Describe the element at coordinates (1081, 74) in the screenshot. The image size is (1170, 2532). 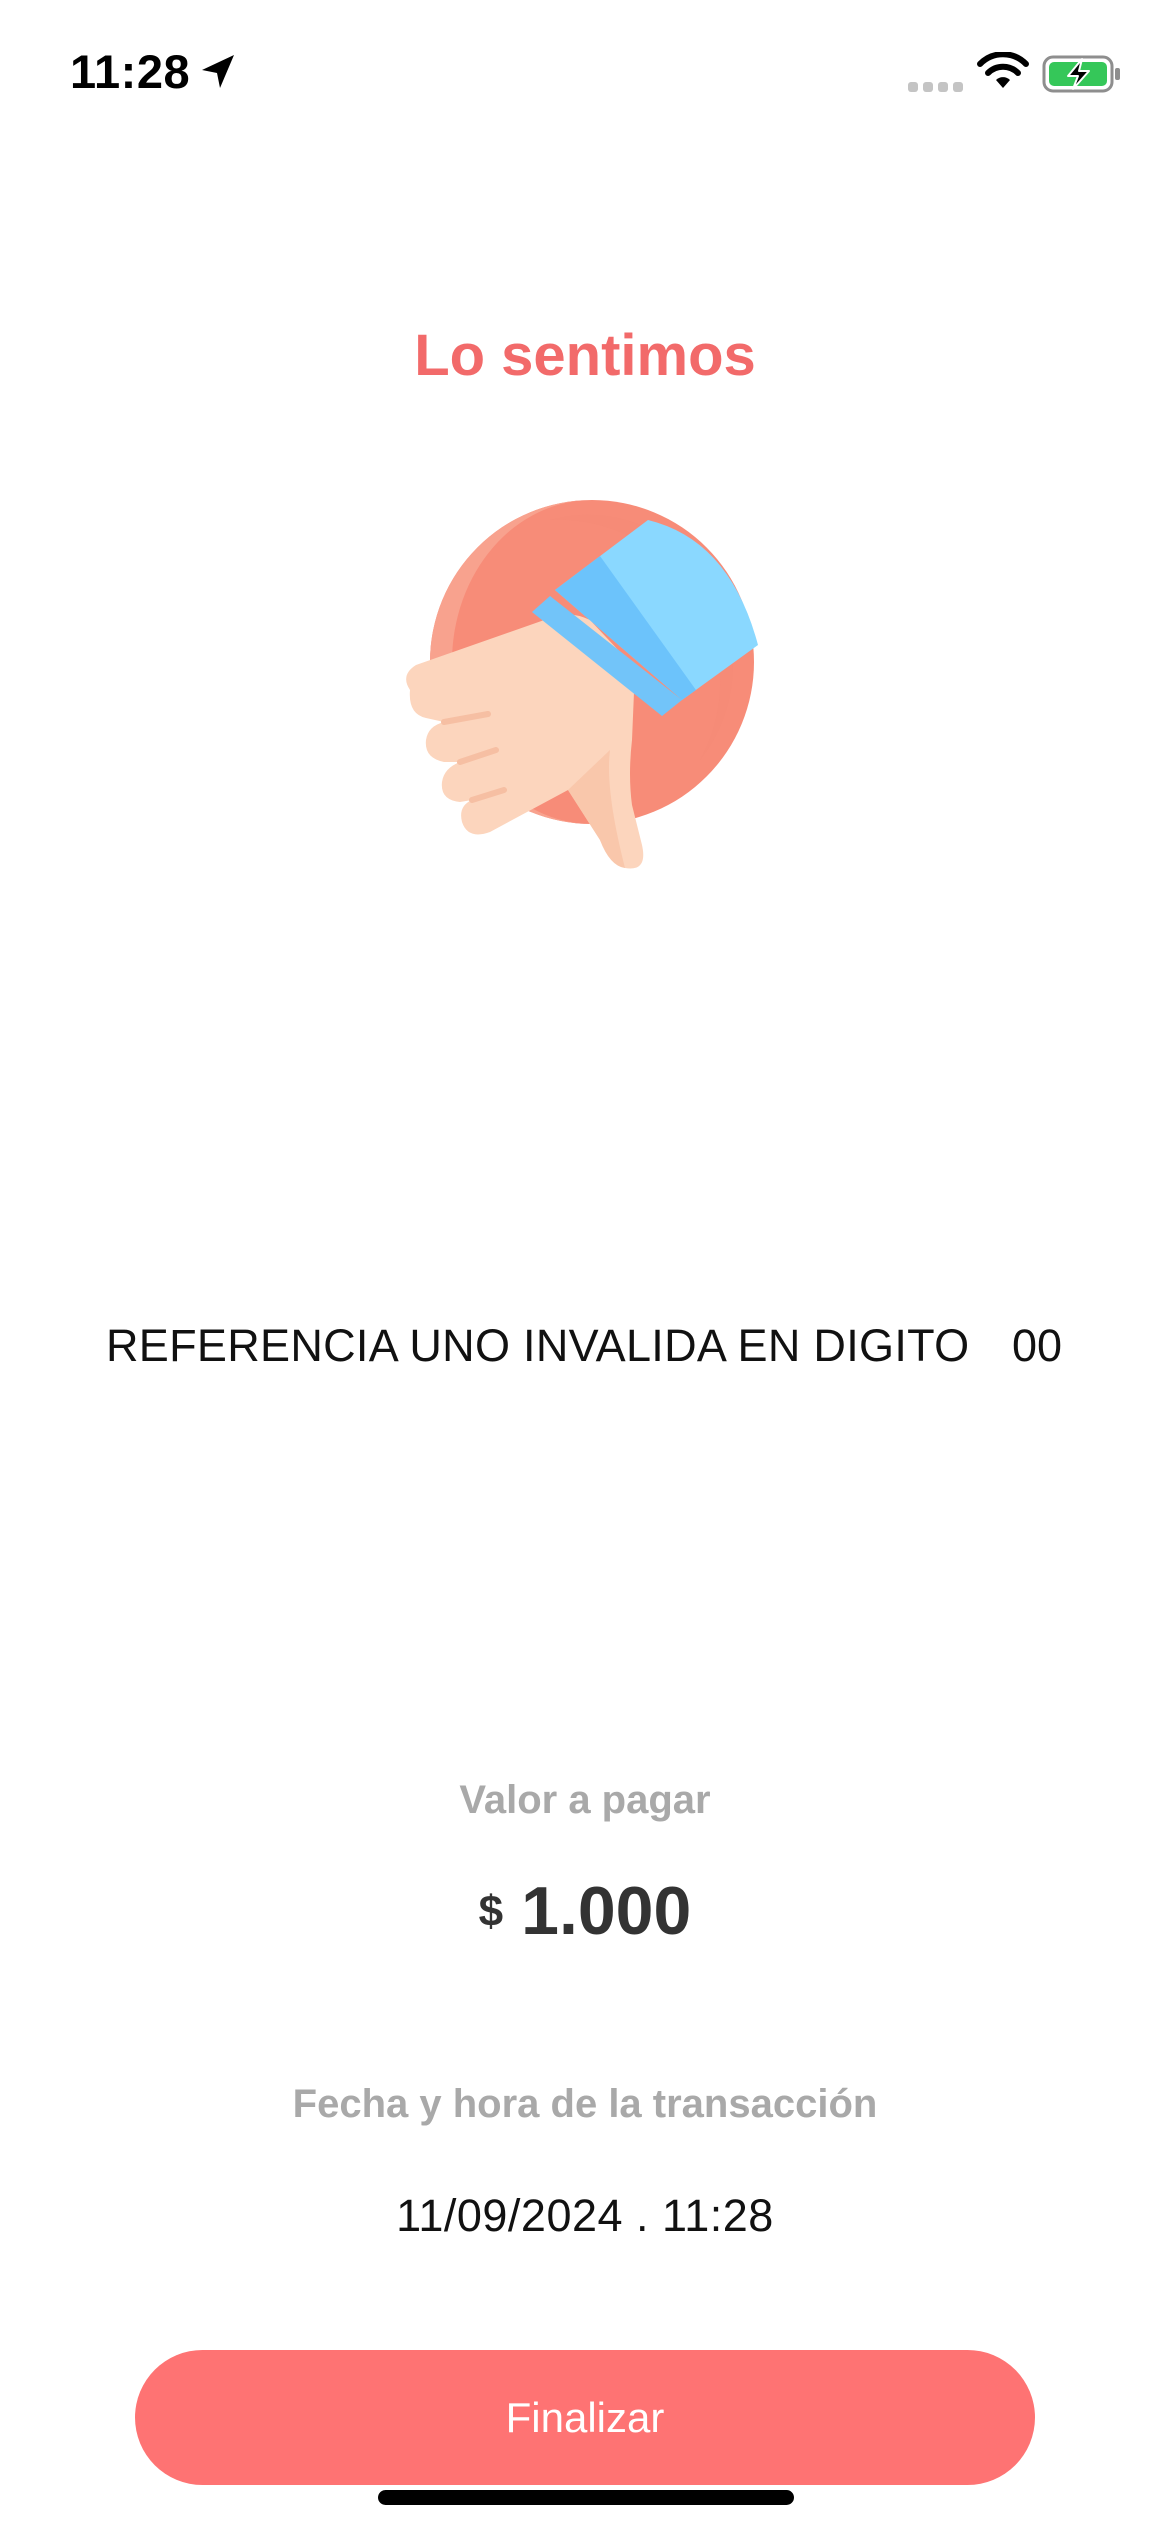
I see `battery-charging-icon` at that location.